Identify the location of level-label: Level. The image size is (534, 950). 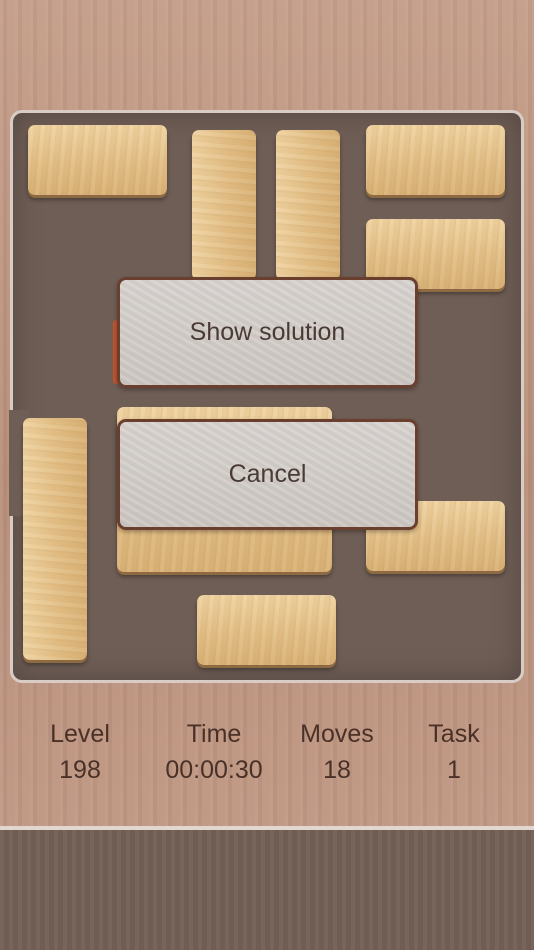
(80, 734).